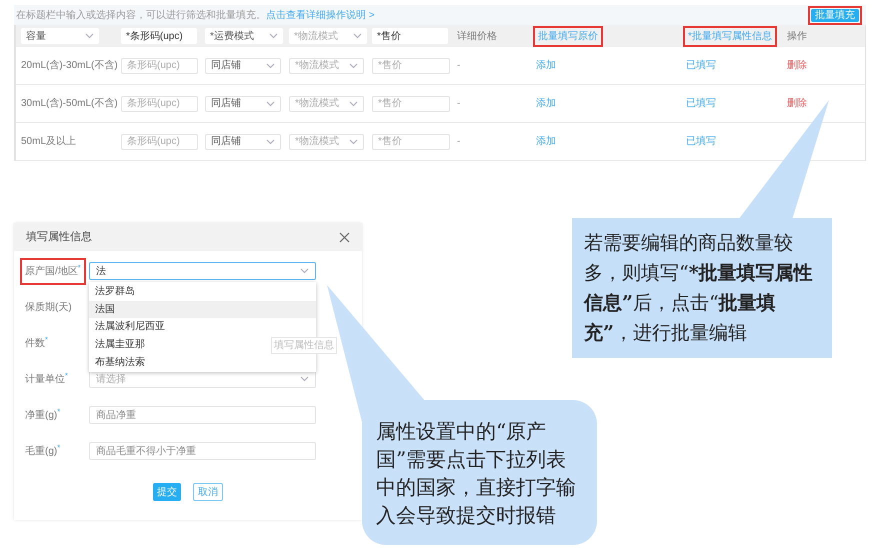 The width and height of the screenshot is (876, 552). I want to click on header-input: *条形码(upc), so click(159, 36).